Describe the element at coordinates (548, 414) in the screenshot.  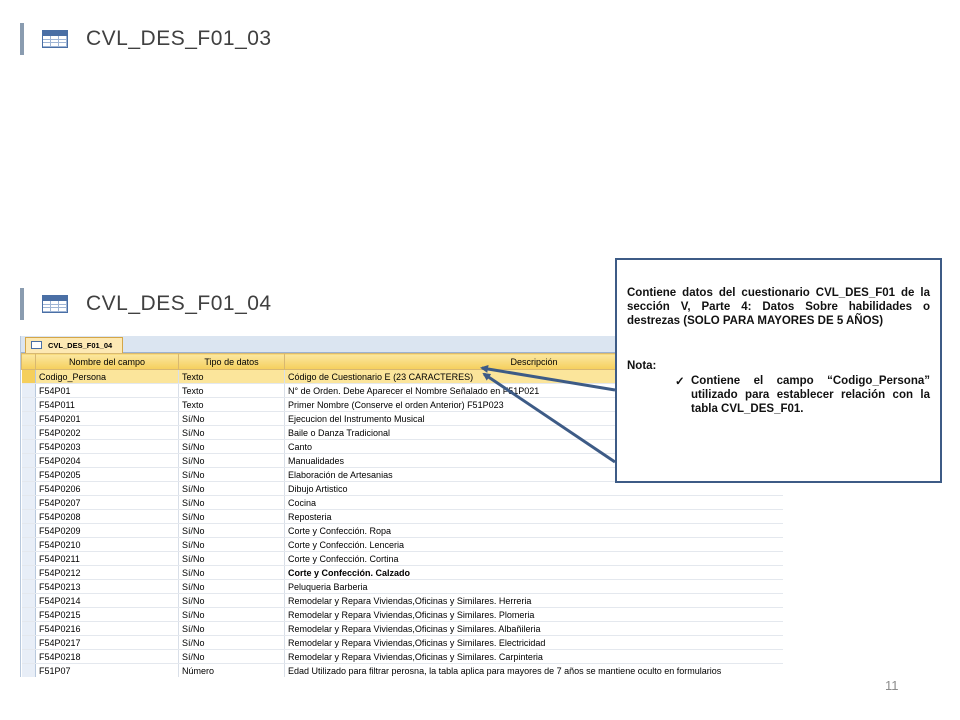
I see `connector-arrows` at that location.